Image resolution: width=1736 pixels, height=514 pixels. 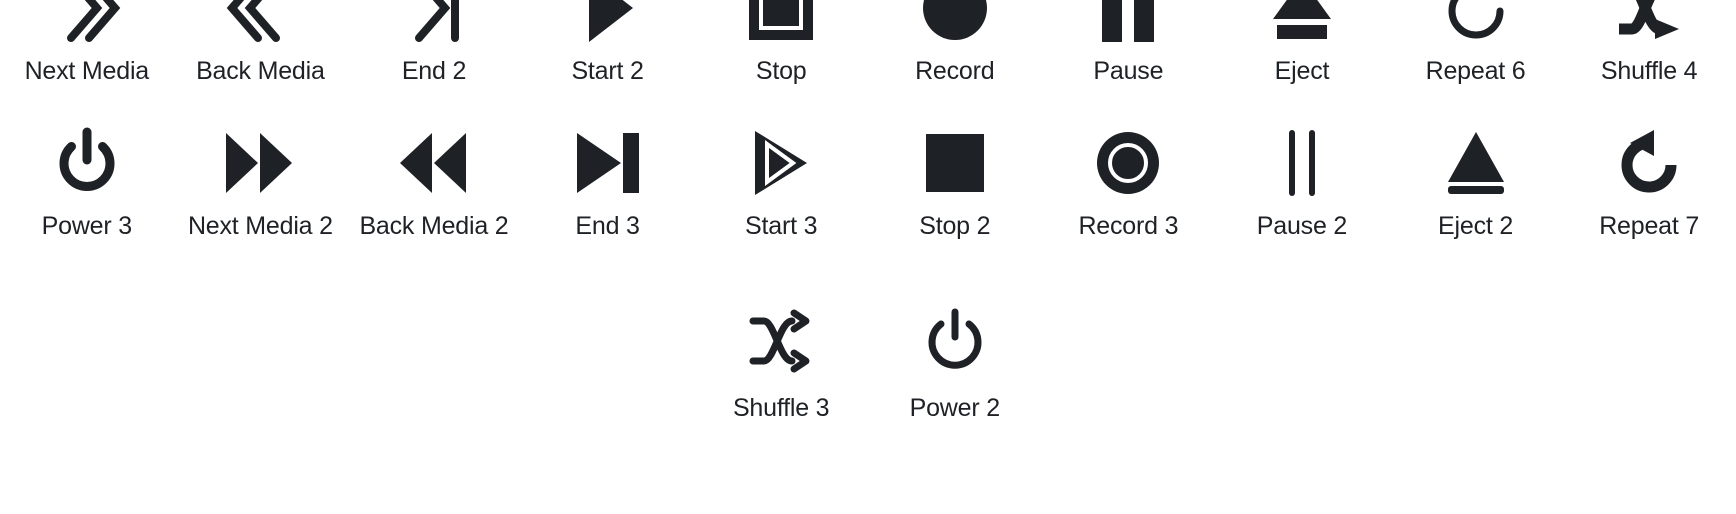 I want to click on icon-cell-start-2: Start 2, so click(x=608, y=59).